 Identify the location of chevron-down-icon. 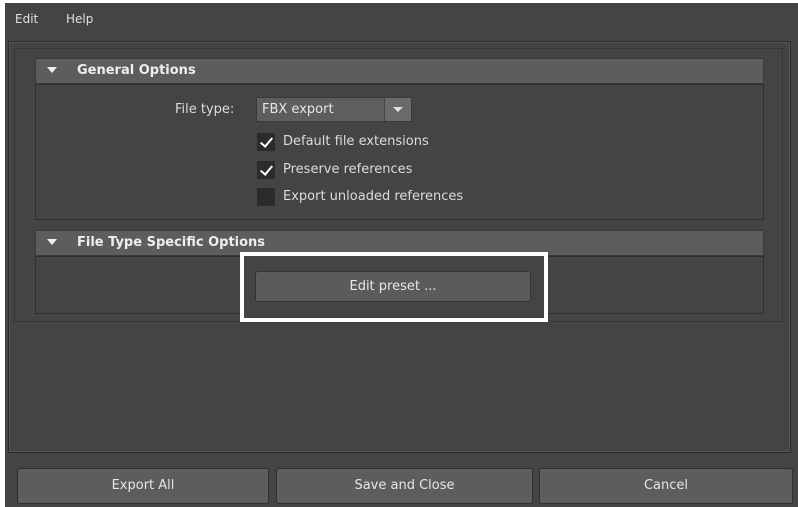
(398, 109).